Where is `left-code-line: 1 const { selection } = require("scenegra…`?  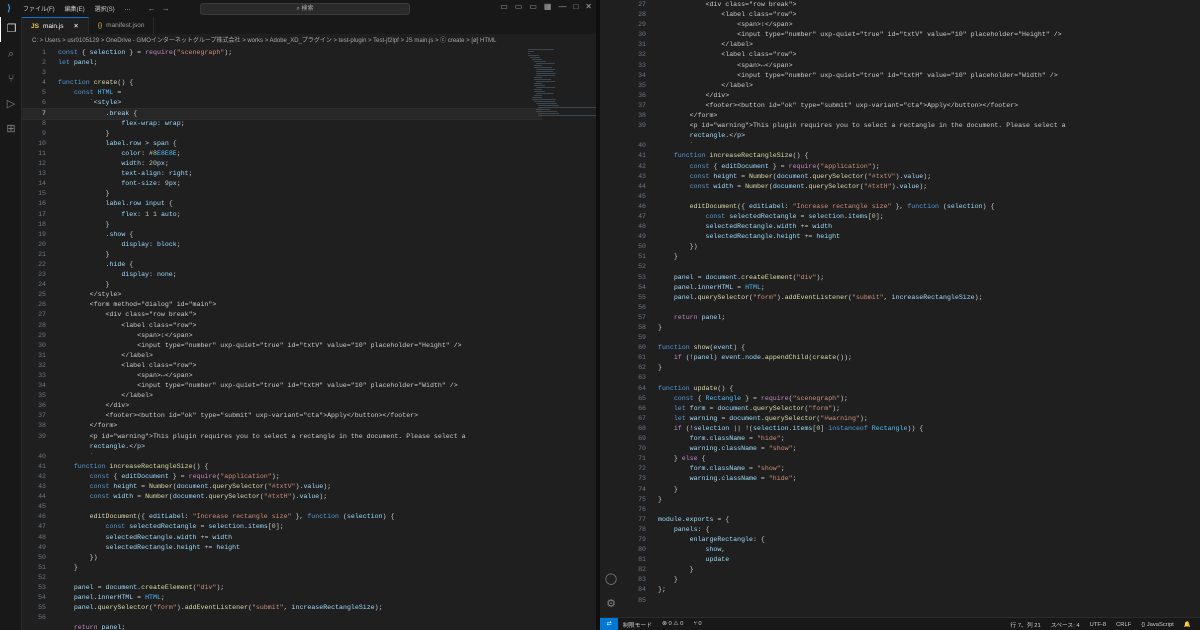
left-code-line: 1 const { selection } = require("scenegra… is located at coordinates (282, 53).